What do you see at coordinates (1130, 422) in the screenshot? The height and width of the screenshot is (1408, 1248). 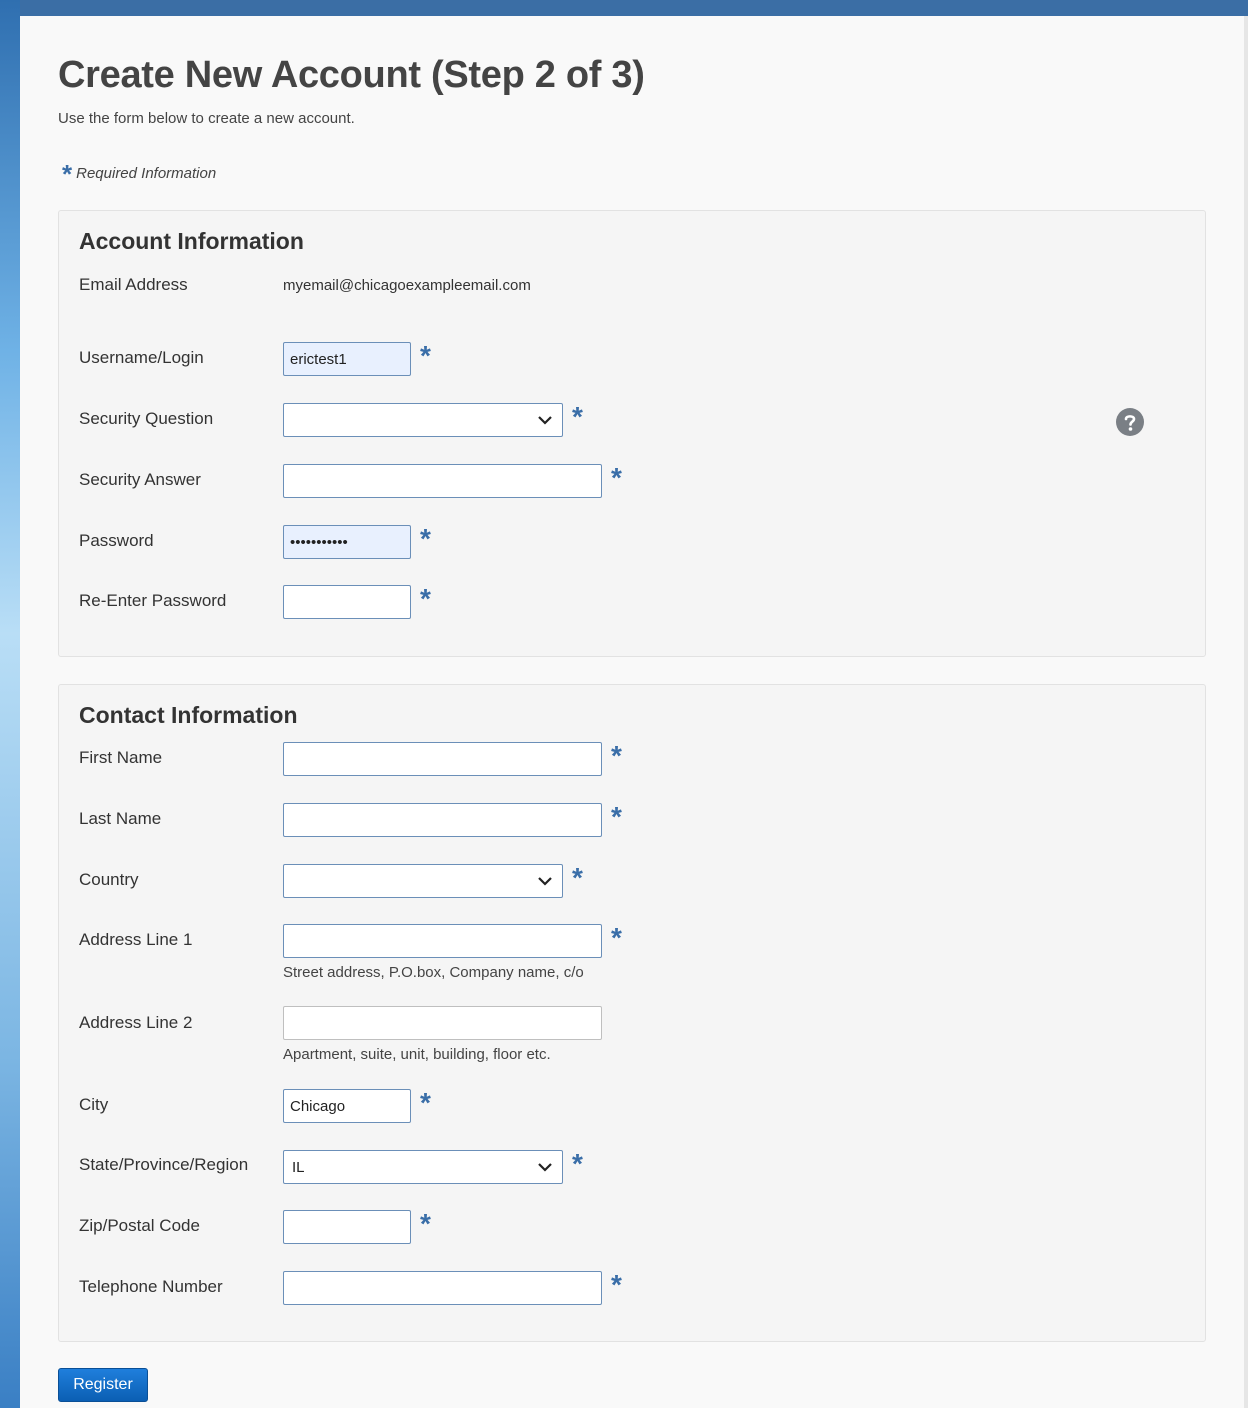 I see `question-circle-icon` at bounding box center [1130, 422].